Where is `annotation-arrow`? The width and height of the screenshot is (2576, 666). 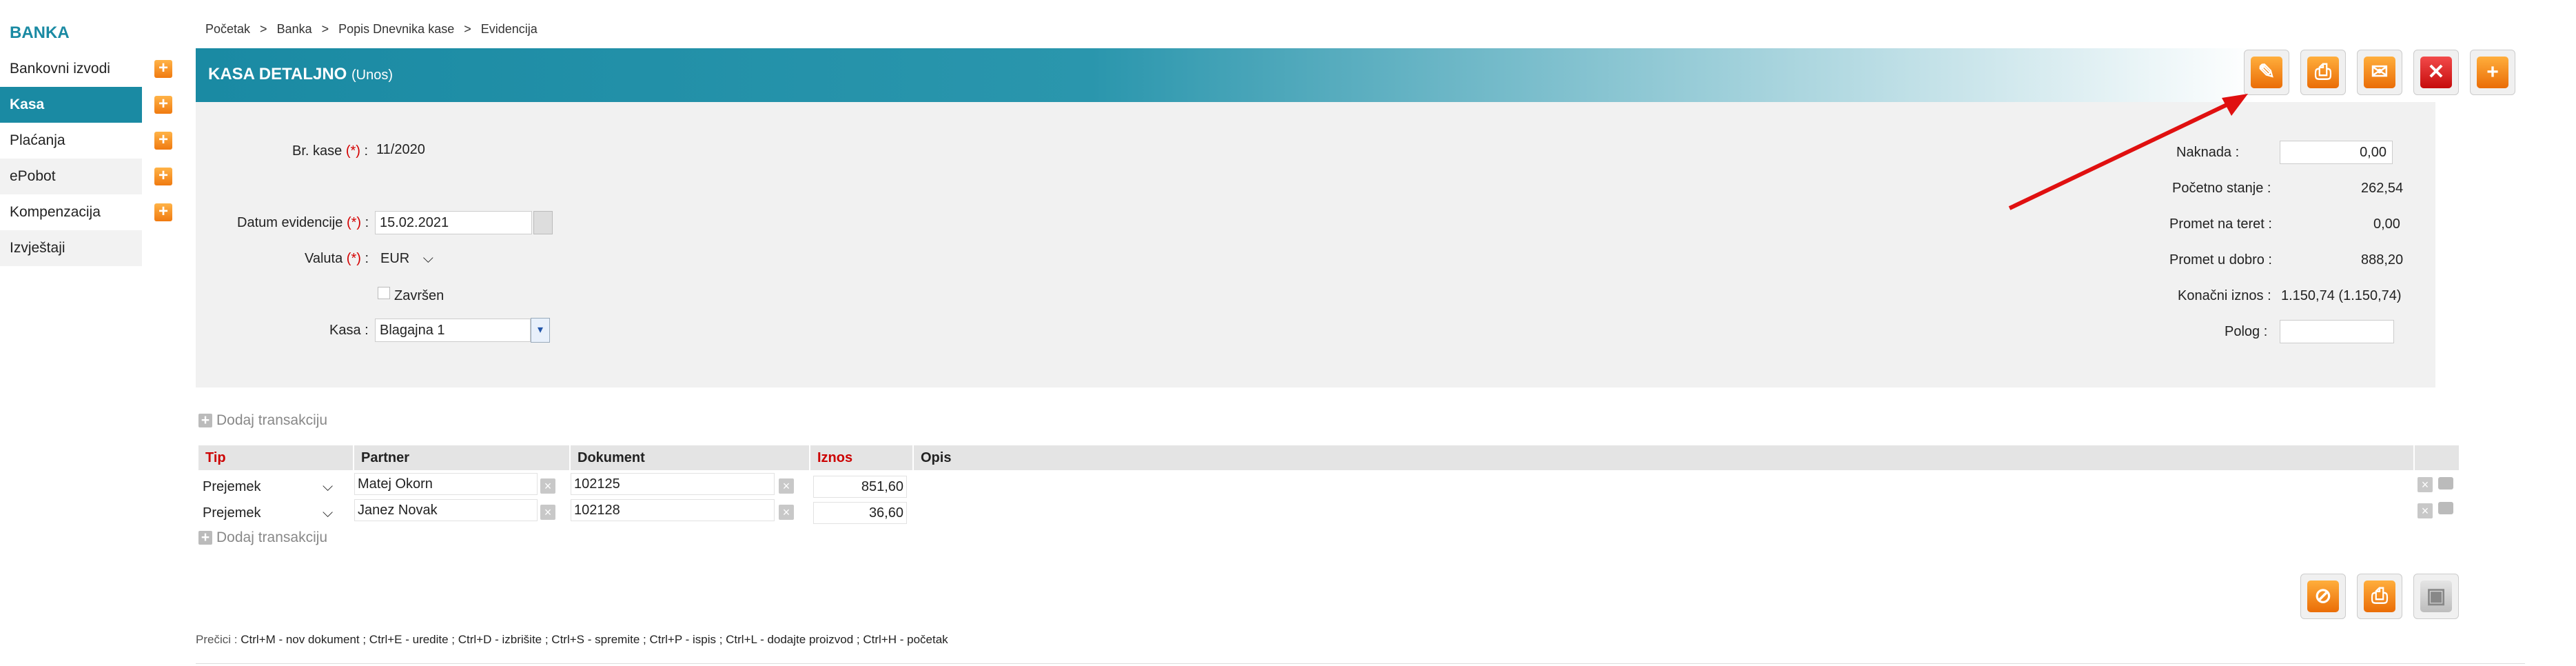
annotation-arrow is located at coordinates (2128, 152).